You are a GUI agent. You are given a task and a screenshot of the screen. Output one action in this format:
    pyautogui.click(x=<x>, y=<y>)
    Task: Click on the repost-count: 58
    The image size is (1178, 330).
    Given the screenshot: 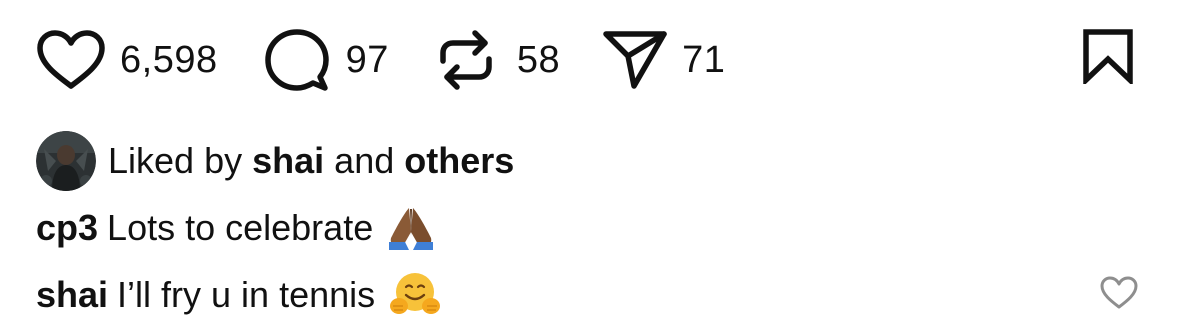 What is the action you would take?
    pyautogui.click(x=538, y=60)
    